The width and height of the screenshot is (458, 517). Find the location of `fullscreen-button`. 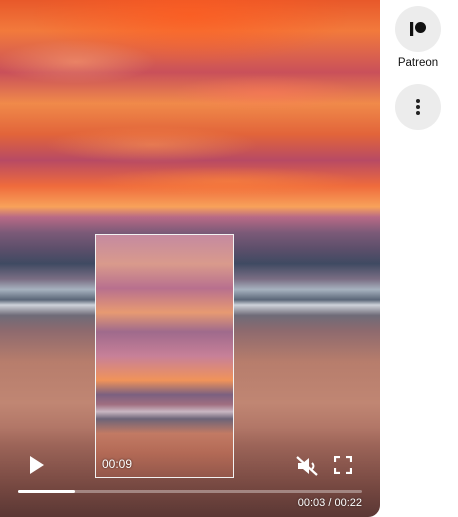

fullscreen-button is located at coordinates (343, 465).